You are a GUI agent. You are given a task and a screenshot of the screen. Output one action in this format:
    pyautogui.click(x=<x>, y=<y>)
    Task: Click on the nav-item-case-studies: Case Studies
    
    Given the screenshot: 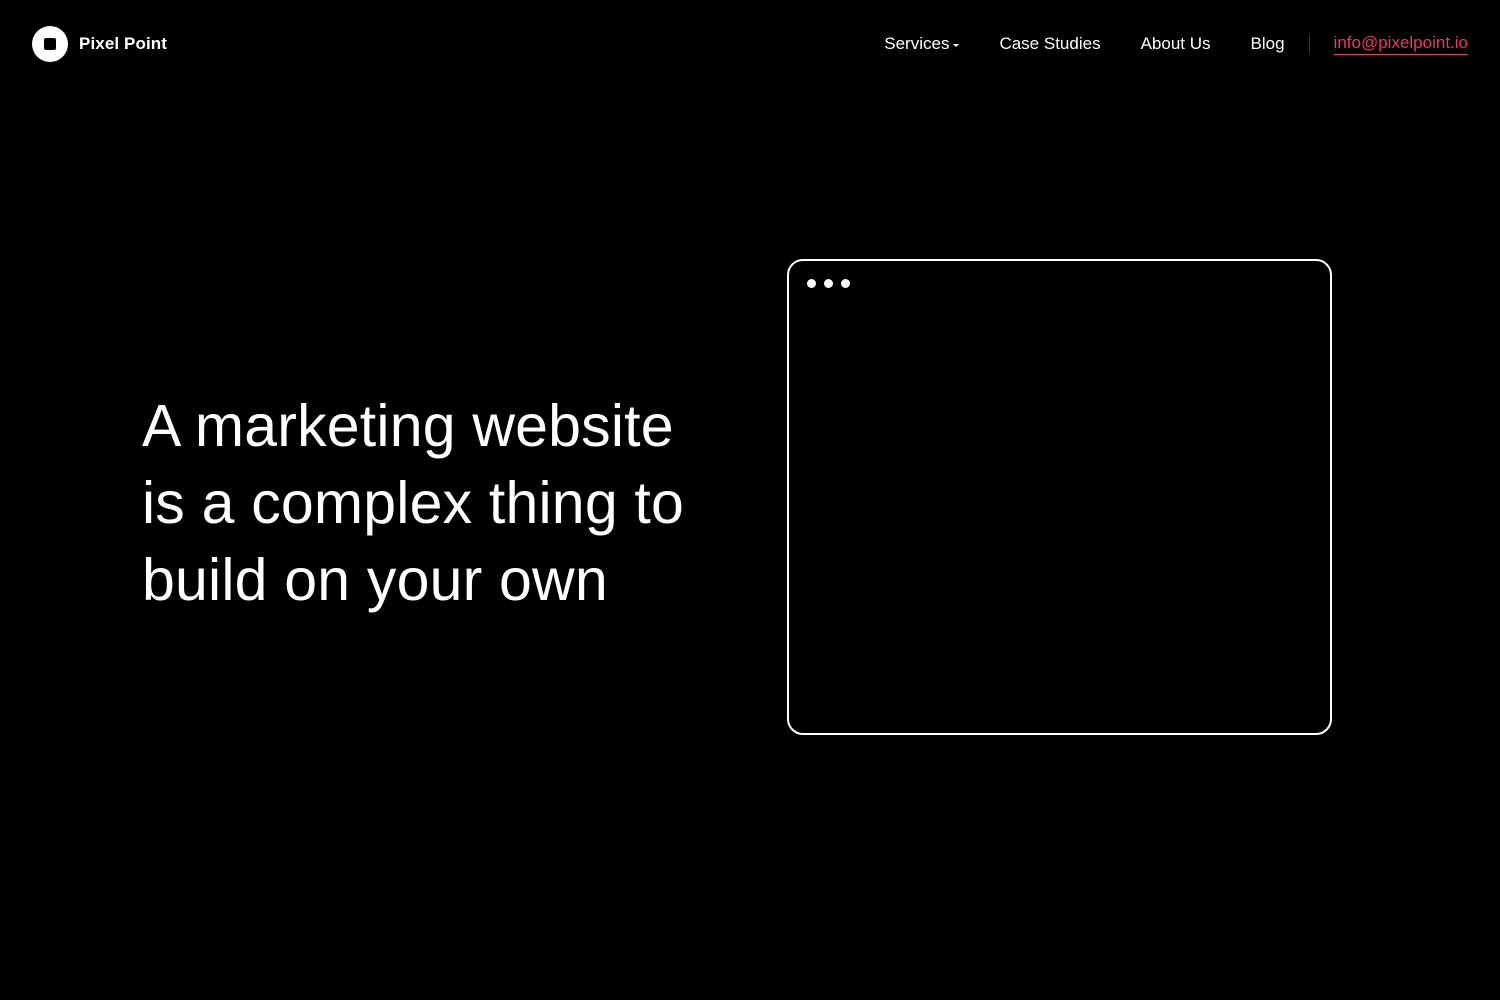 What is the action you would take?
    pyautogui.click(x=1049, y=44)
    